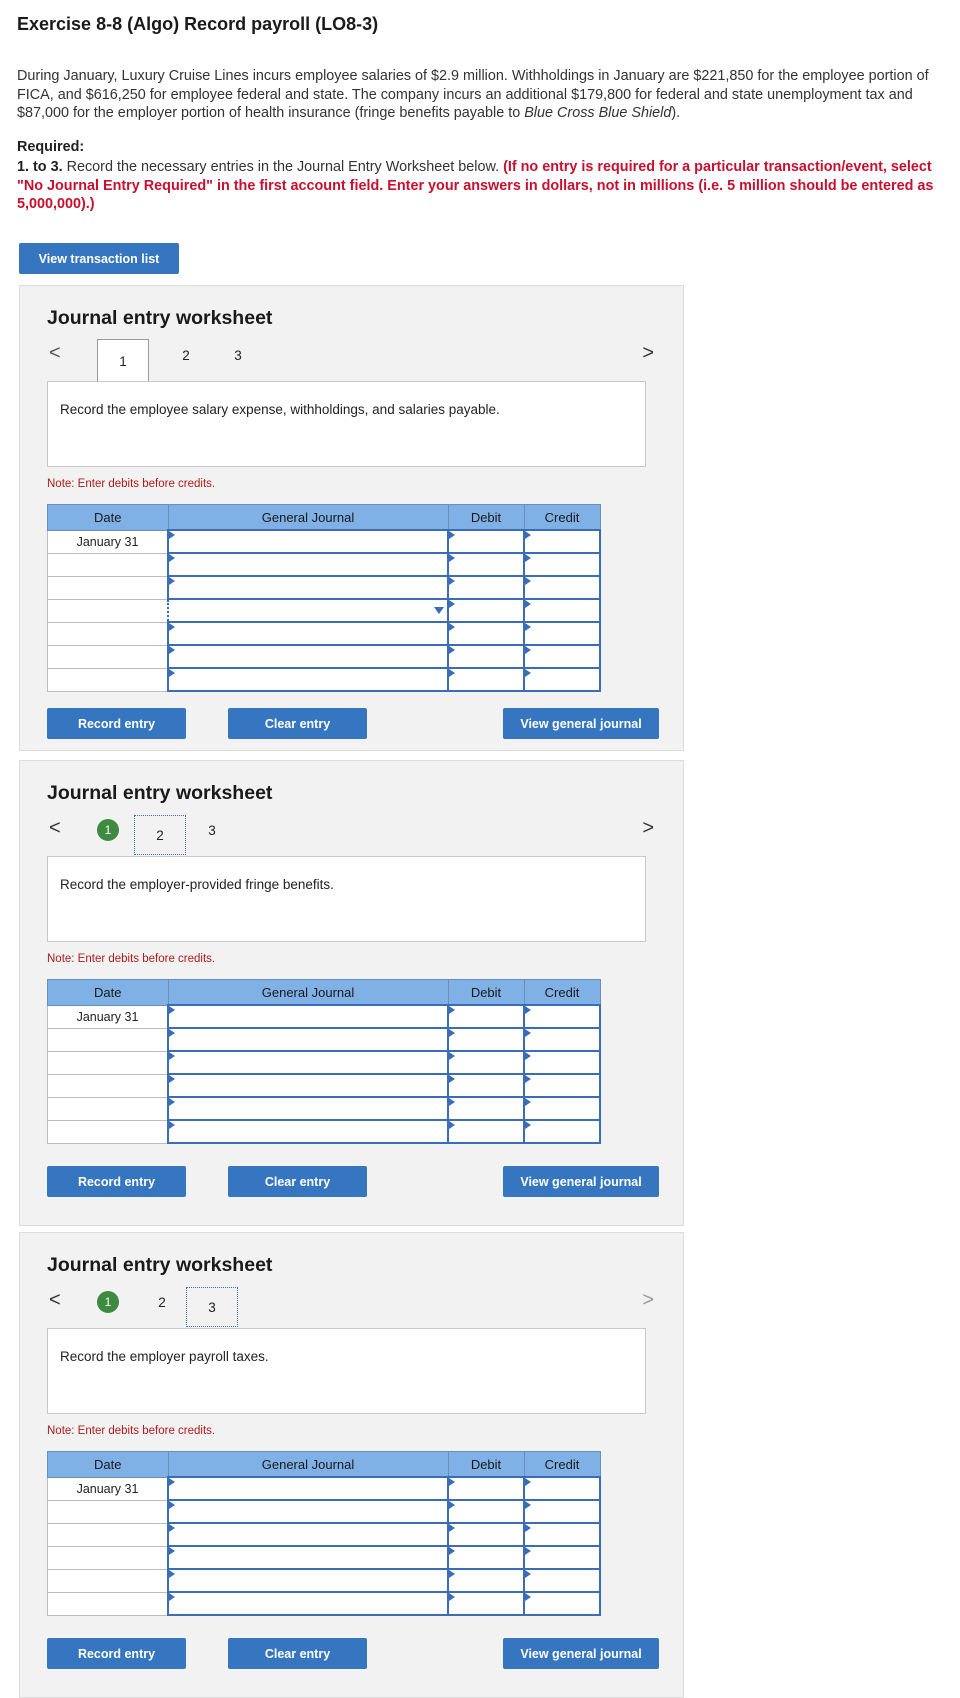 This screenshot has width=960, height=1698. What do you see at coordinates (308, 610) in the screenshot?
I see `account-field-focused` at bounding box center [308, 610].